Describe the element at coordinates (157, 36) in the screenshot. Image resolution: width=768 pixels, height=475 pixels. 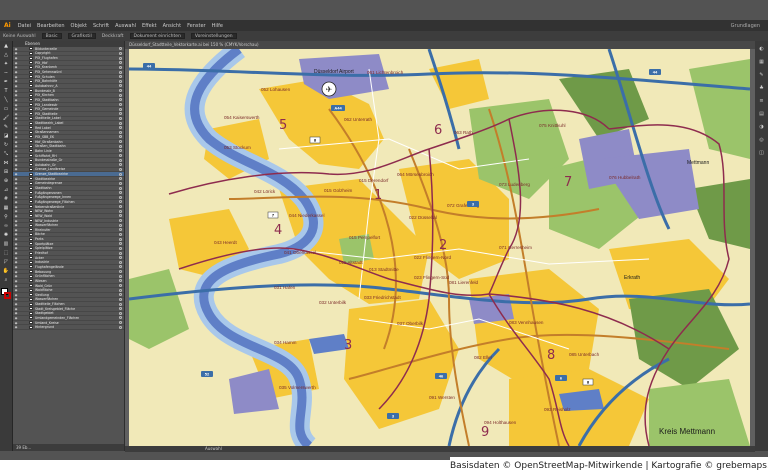
I see `document-setup-button: Dokument einrichten` at that location.